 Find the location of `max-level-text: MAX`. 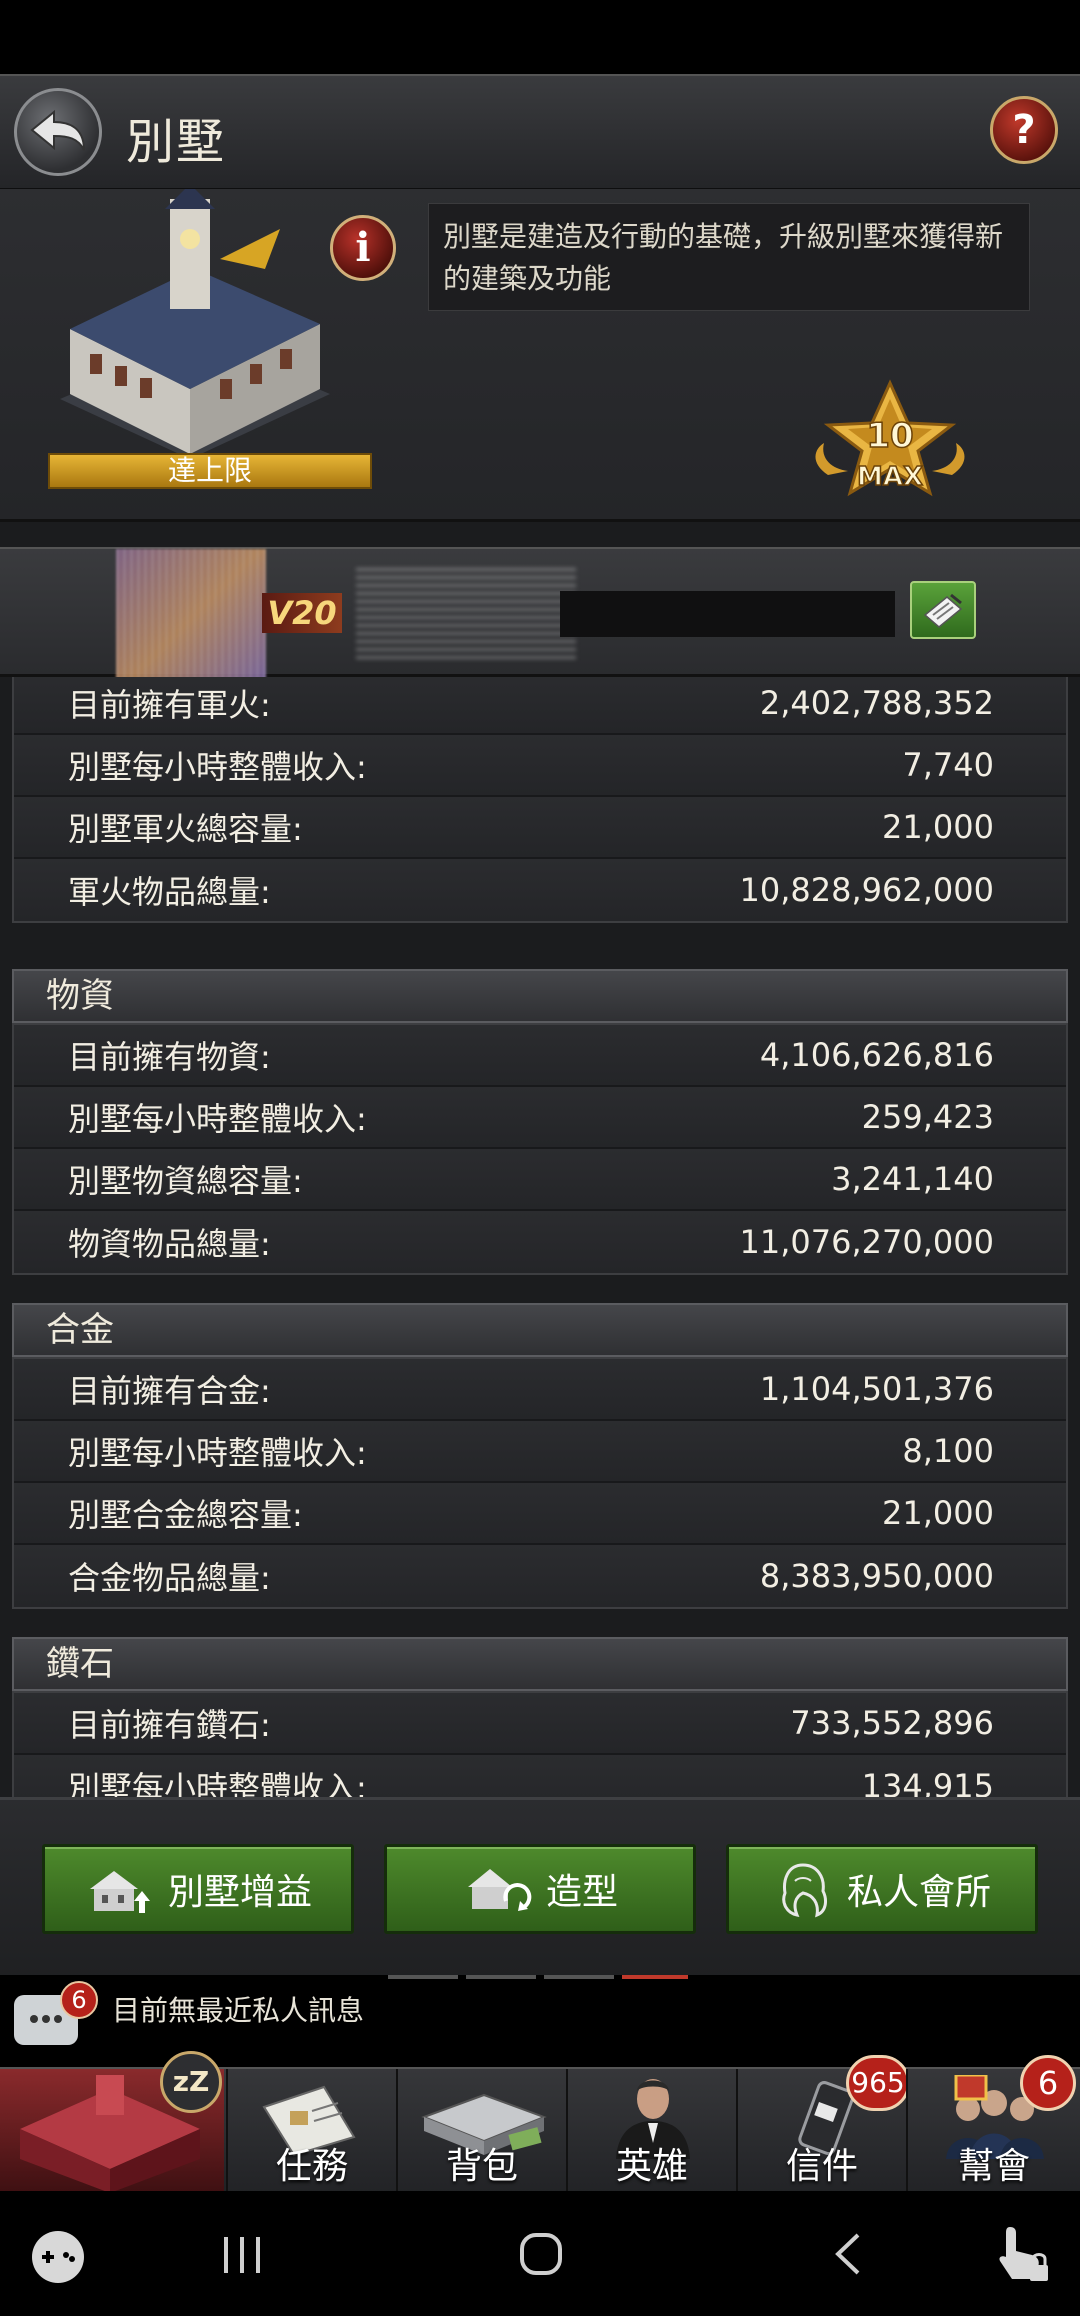

max-level-text: MAX is located at coordinates (890, 477).